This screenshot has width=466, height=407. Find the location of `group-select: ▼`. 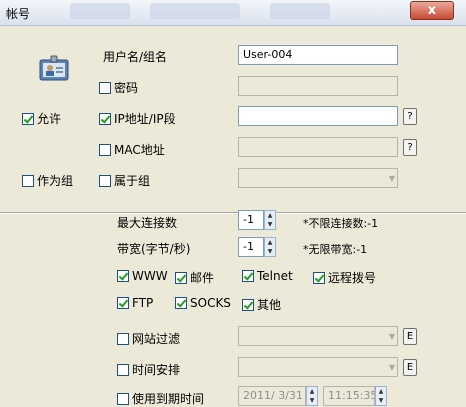

group-select: ▼ is located at coordinates (318, 178).